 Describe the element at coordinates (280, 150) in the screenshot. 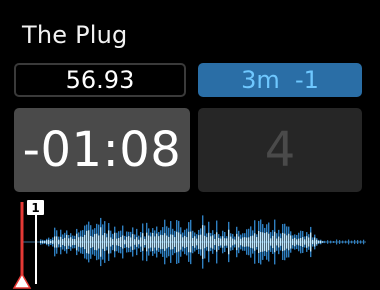

I see `beat-counter-display: 4` at that location.